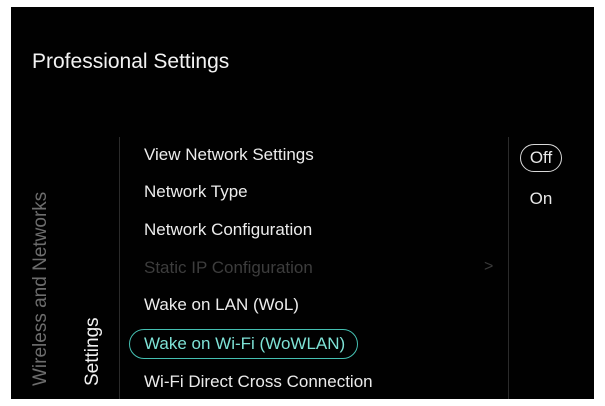 This screenshot has width=605, height=406. What do you see at coordinates (40, 288) in the screenshot?
I see `breadcrumb-level-1-label: Wireless and Networks` at bounding box center [40, 288].